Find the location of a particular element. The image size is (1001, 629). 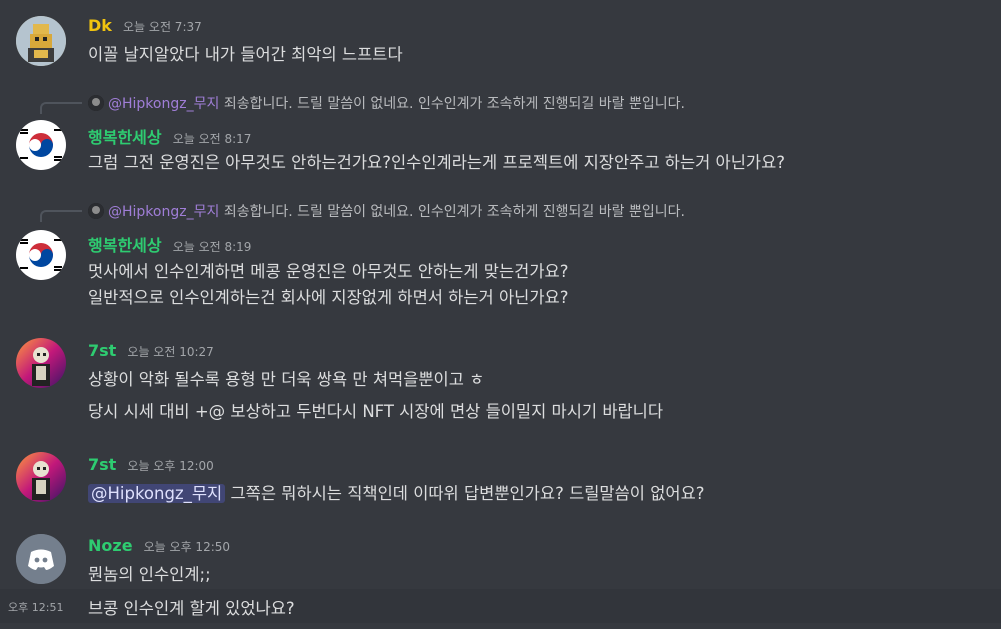

timestamp: 오늘 오전 8:17 is located at coordinates (212, 139).